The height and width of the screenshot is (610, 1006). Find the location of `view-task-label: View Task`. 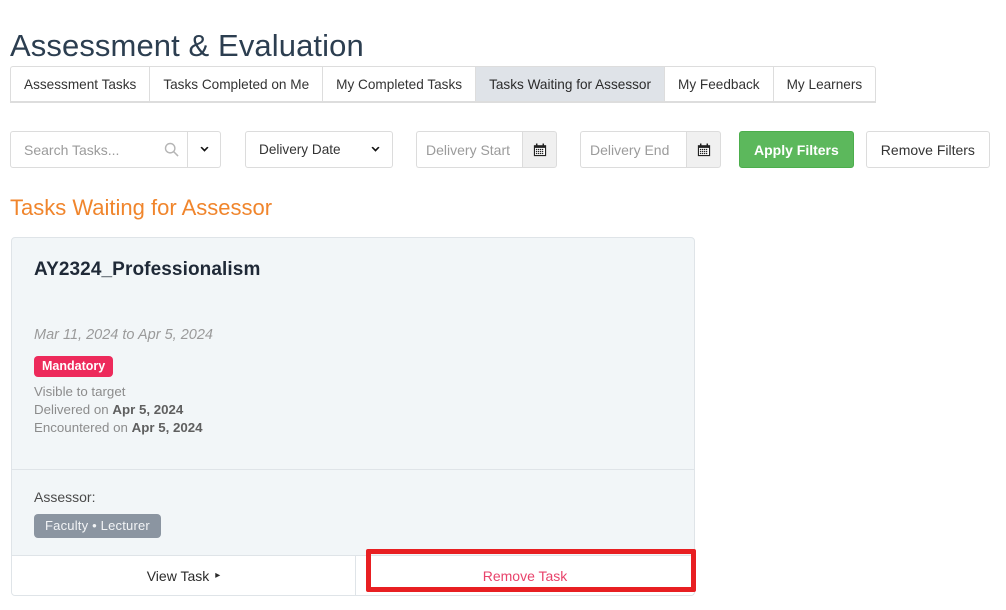

view-task-label: View Task is located at coordinates (178, 575).